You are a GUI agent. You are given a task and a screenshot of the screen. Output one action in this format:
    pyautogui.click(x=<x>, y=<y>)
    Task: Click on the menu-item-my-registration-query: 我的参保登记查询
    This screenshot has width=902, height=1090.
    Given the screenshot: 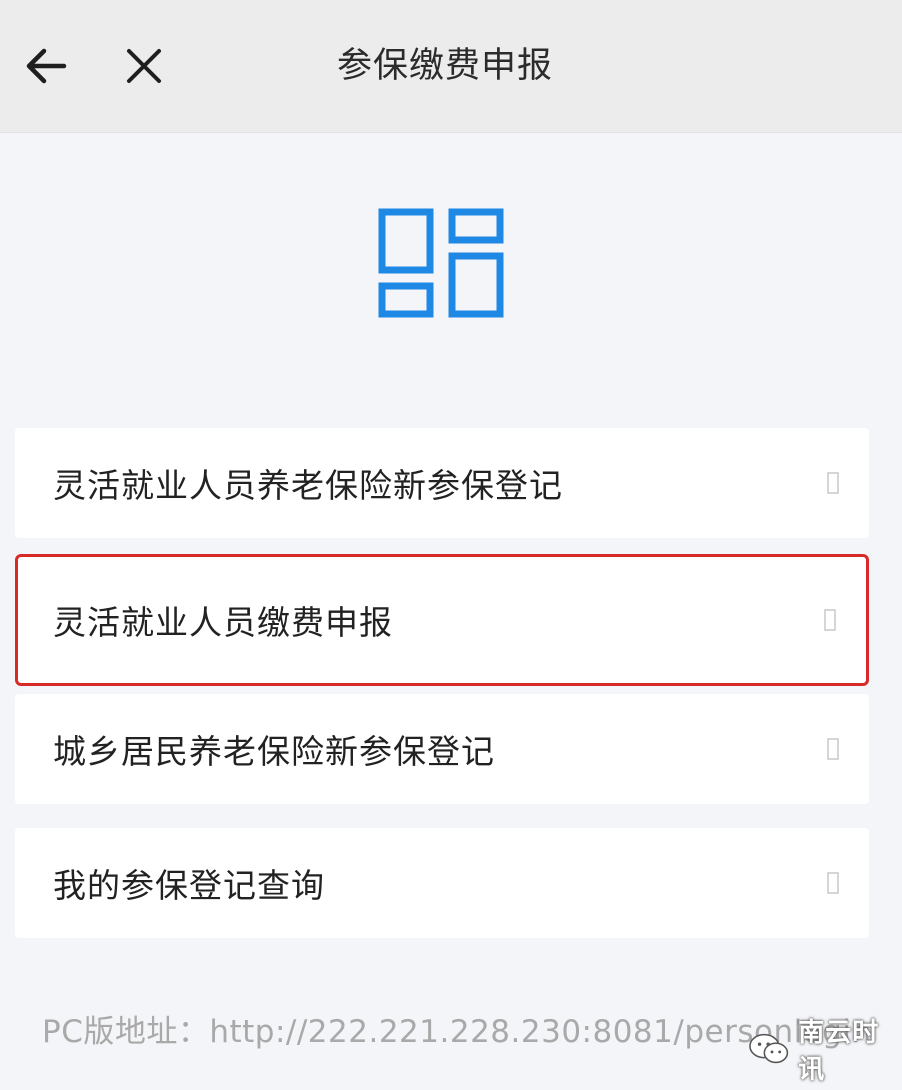 What is the action you would take?
    pyautogui.click(x=442, y=883)
    